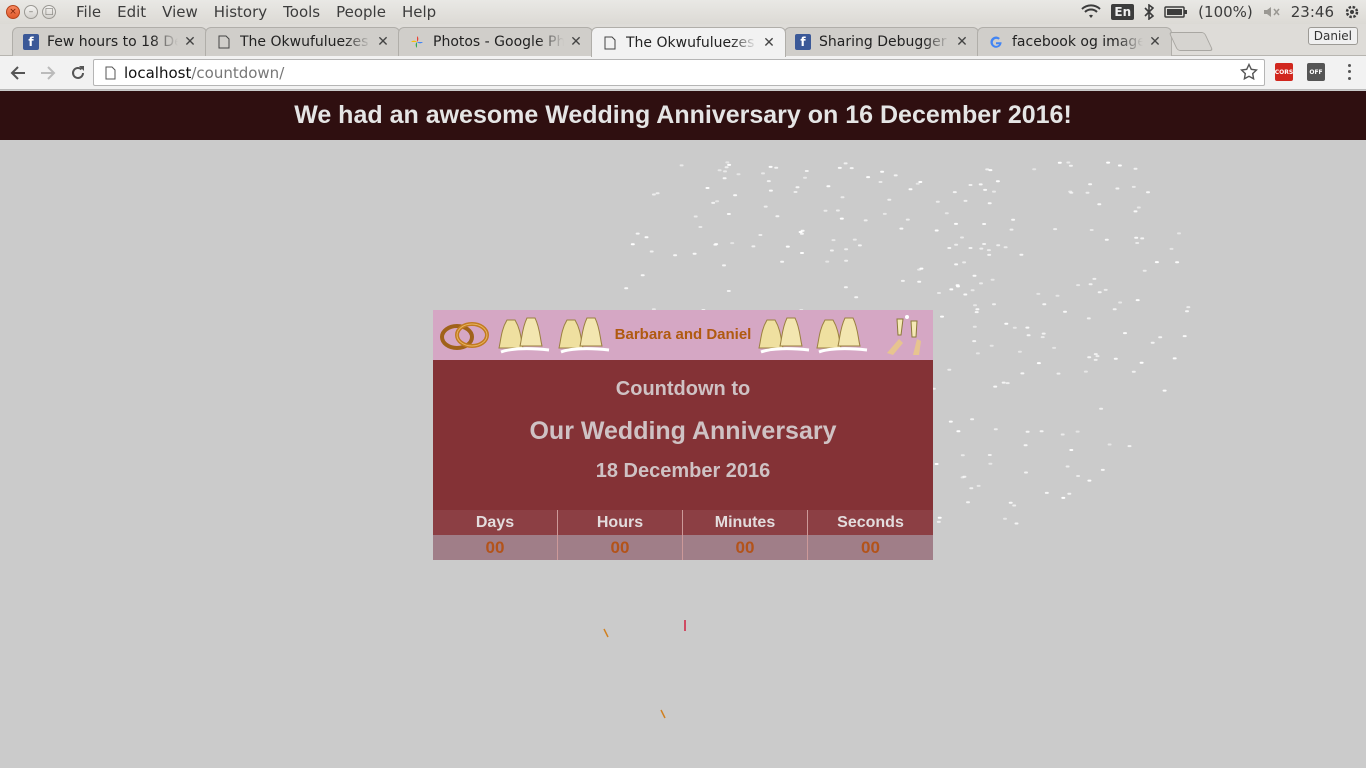 The image size is (1366, 768). What do you see at coordinates (620, 547) in the screenshot?
I see `hours-value: 00` at bounding box center [620, 547].